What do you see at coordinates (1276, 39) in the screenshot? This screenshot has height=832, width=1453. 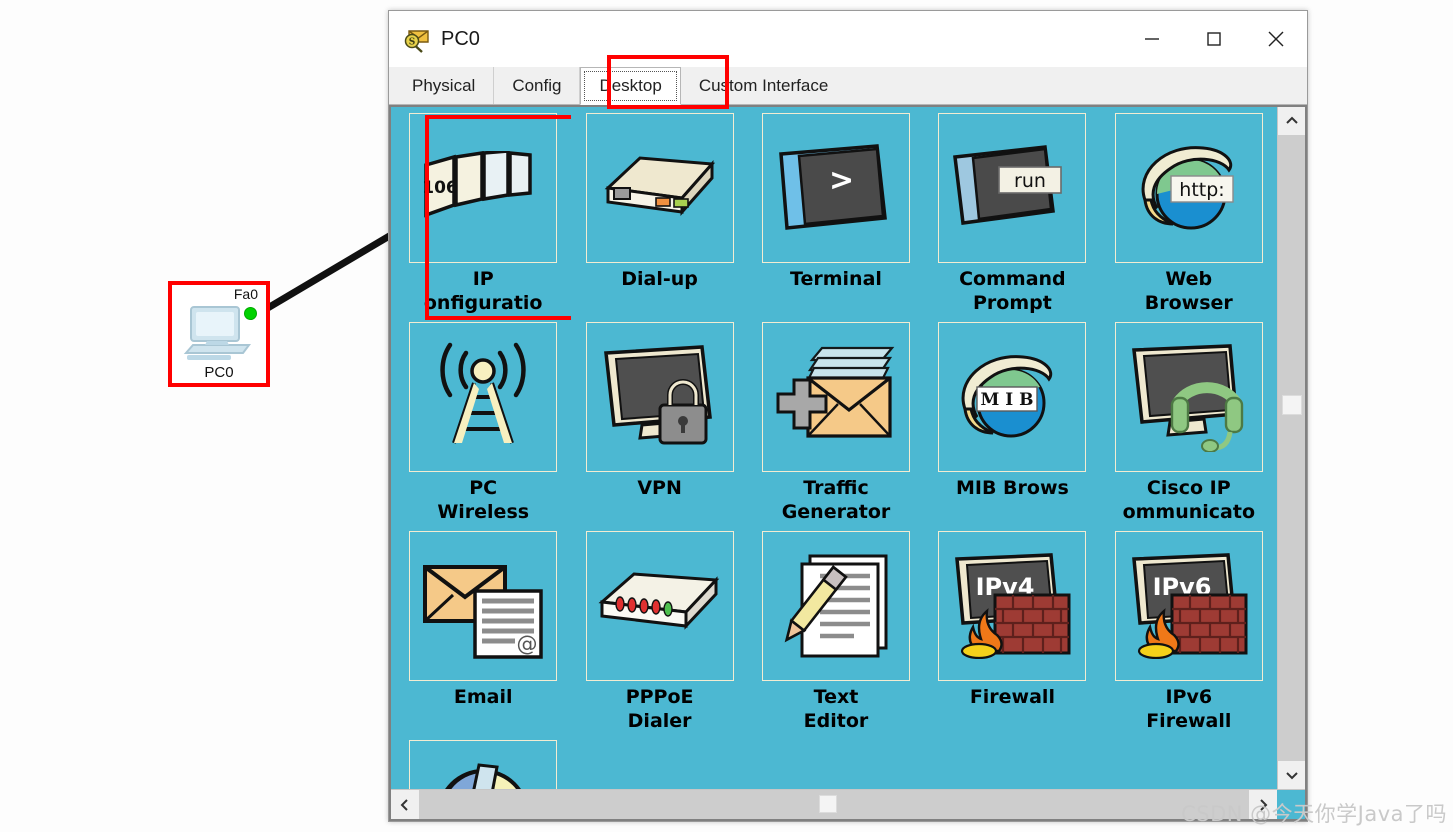 I see `close-button` at bounding box center [1276, 39].